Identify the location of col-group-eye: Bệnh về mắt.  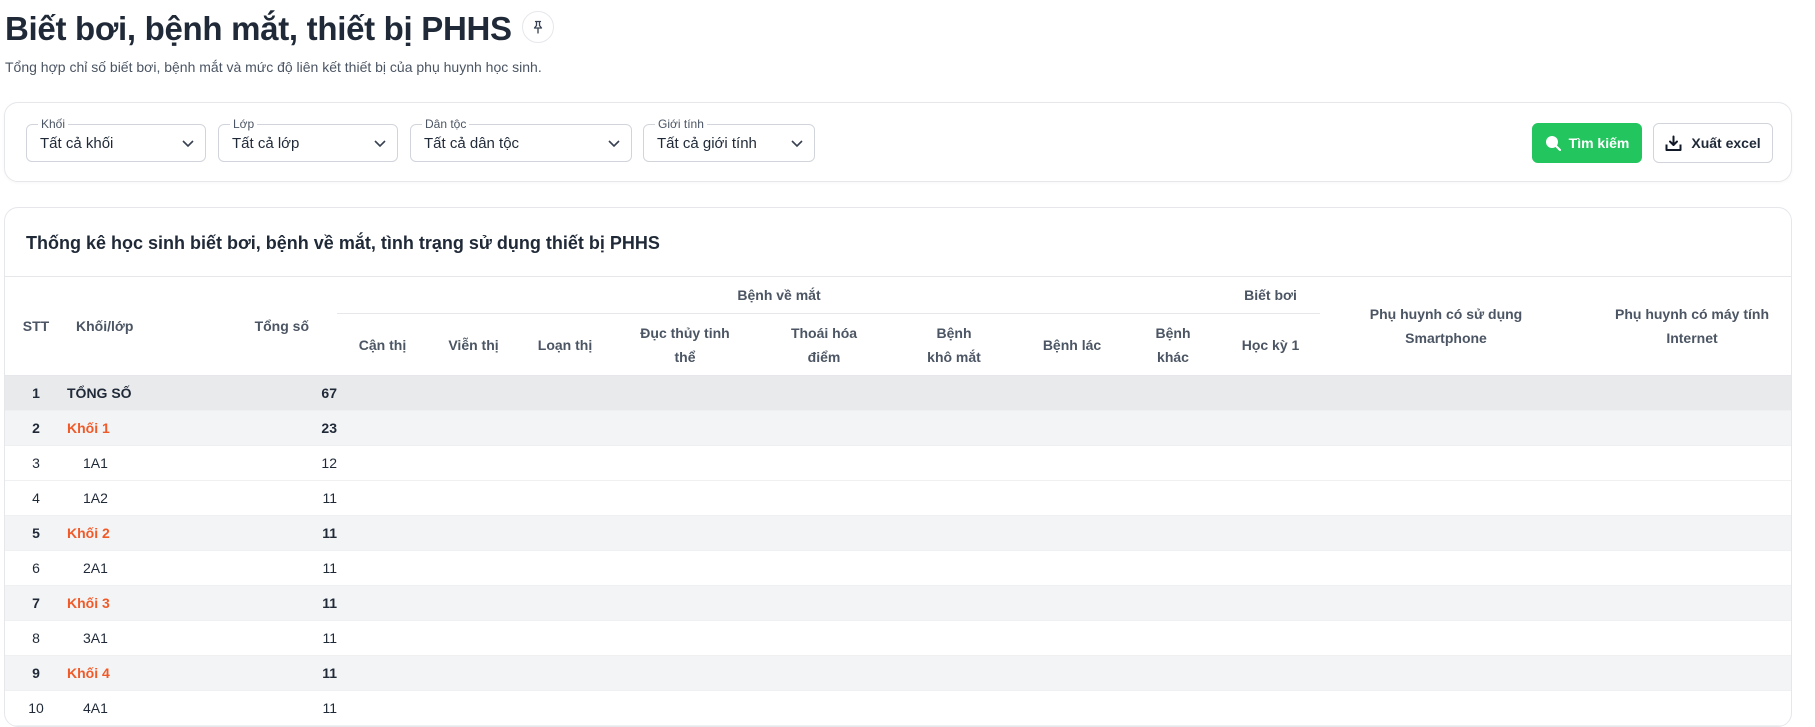
(779, 295).